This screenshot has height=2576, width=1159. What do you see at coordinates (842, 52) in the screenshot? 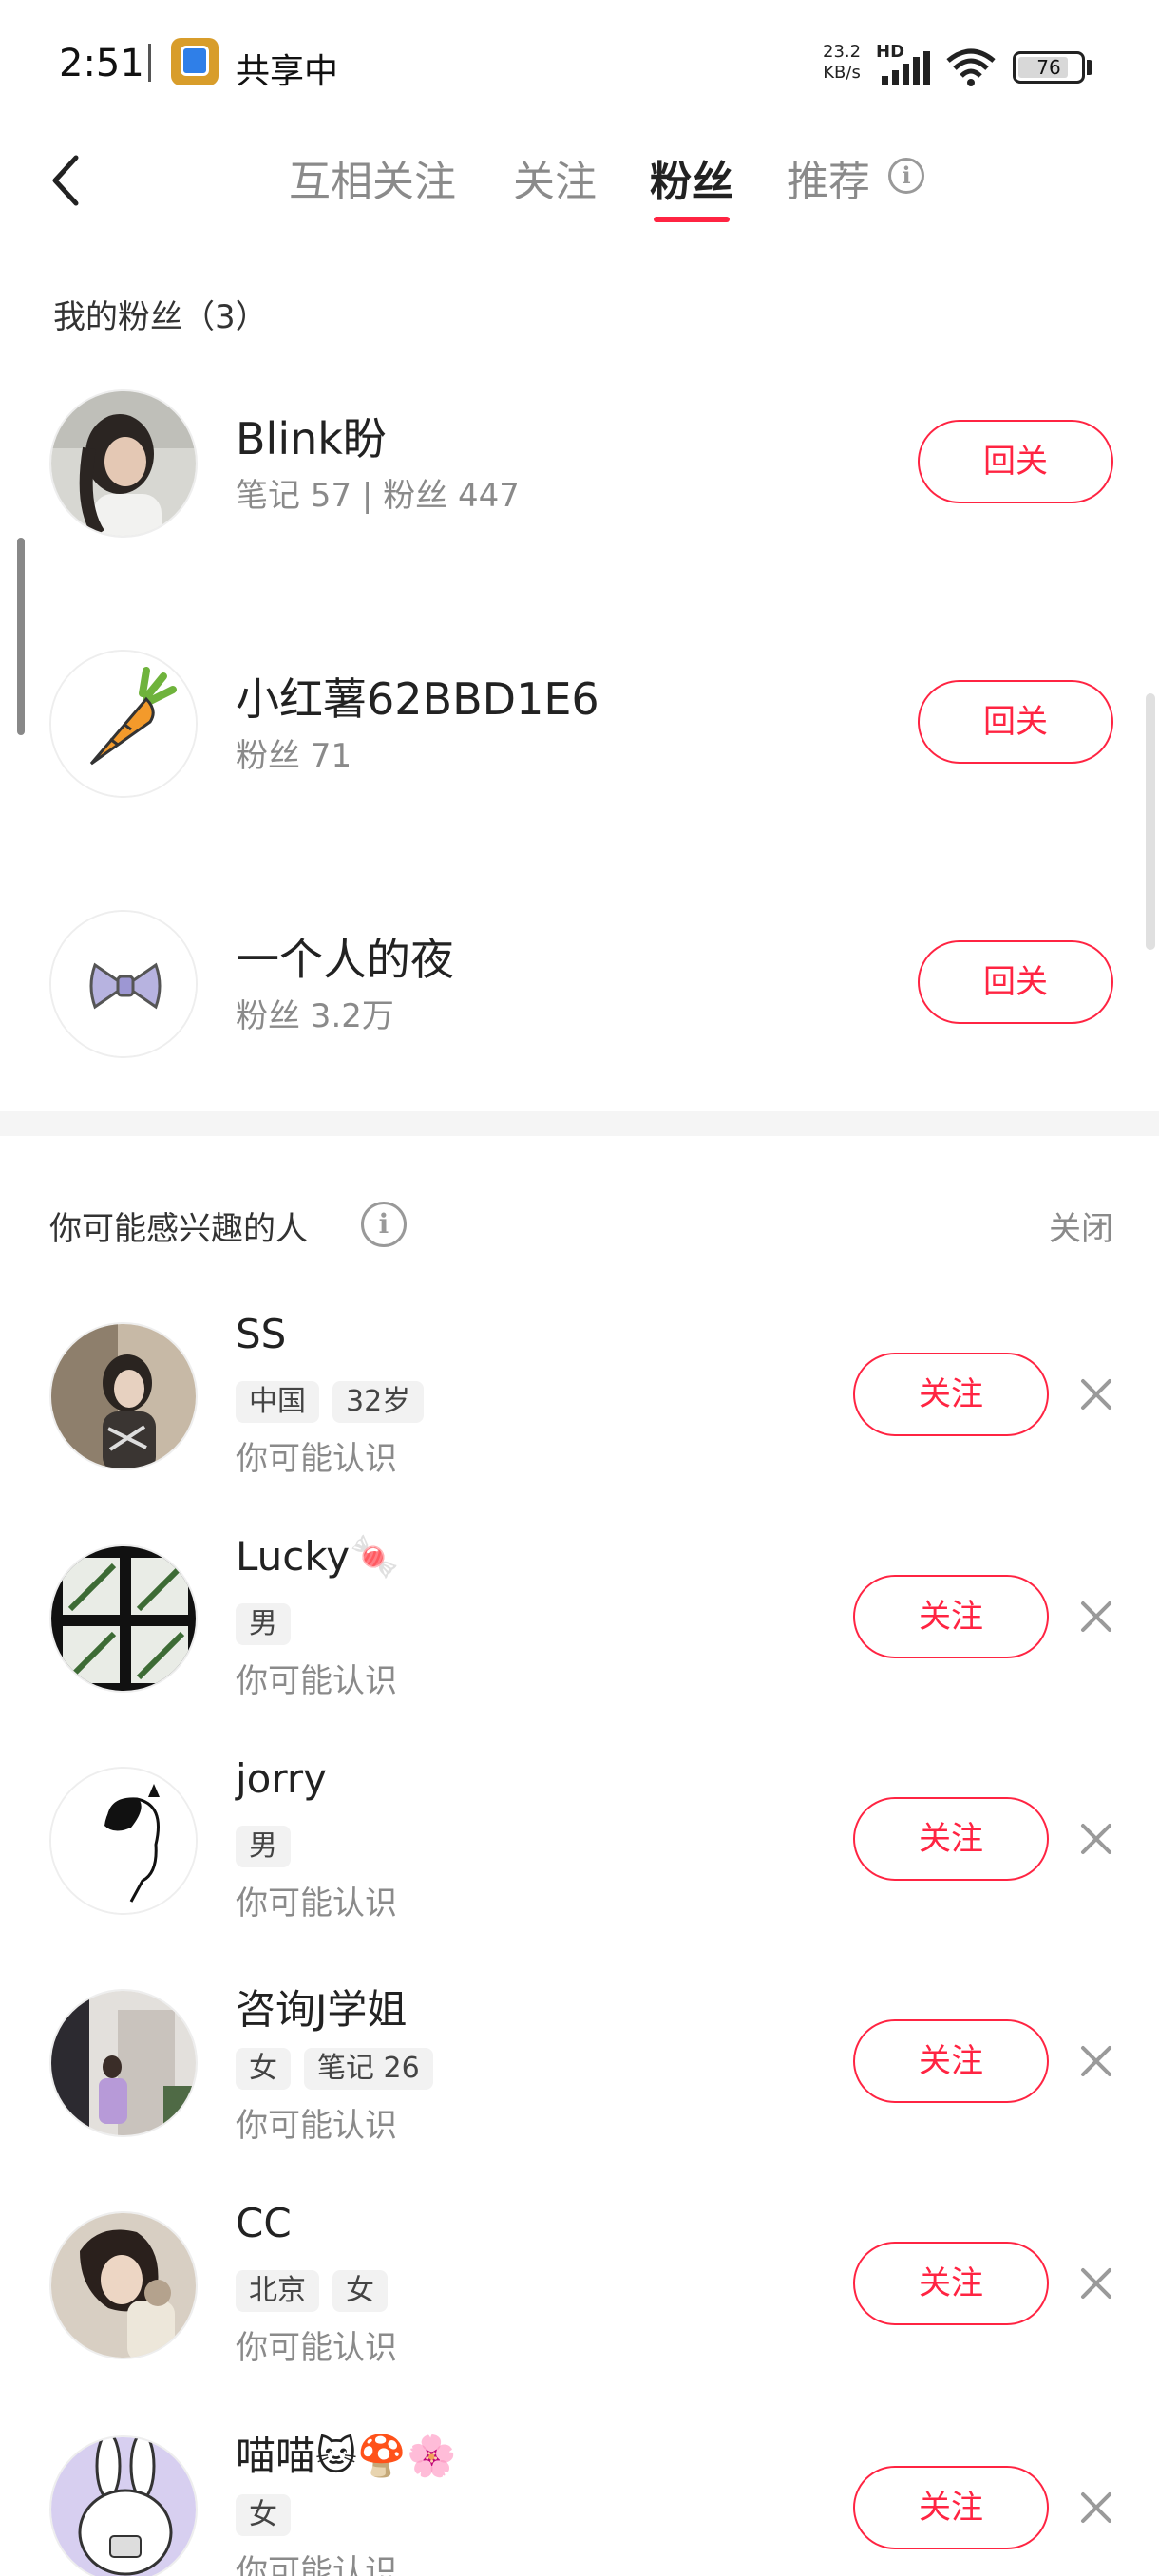
I see `network-speed-value: 23.2` at bounding box center [842, 52].